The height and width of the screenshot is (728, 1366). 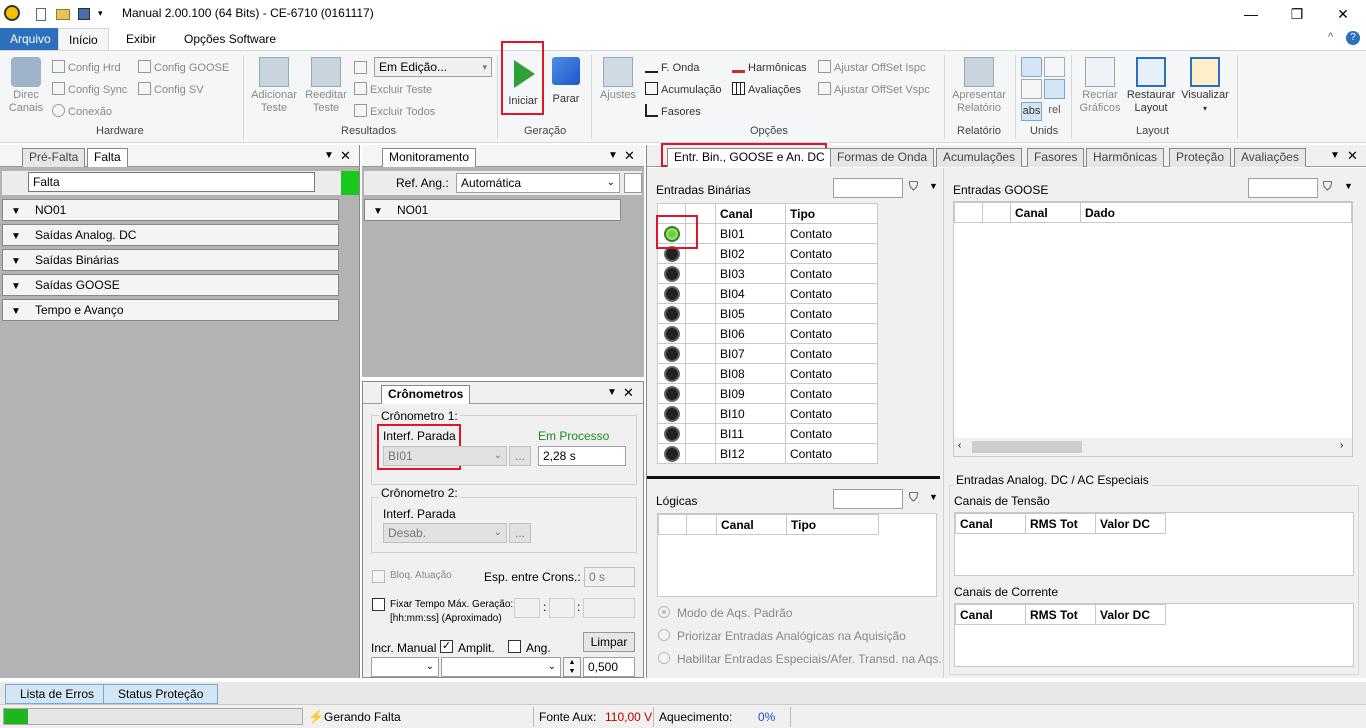 What do you see at coordinates (445, 533) in the screenshot?
I see `c2-channel-select: Desab. ⌄` at bounding box center [445, 533].